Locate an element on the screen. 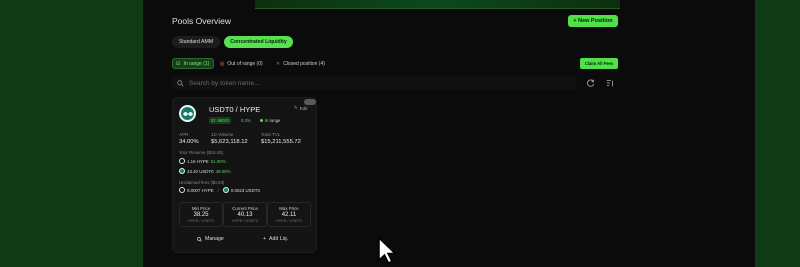 The height and width of the screenshot is (267, 800). range-status-label: In range is located at coordinates (273, 120).